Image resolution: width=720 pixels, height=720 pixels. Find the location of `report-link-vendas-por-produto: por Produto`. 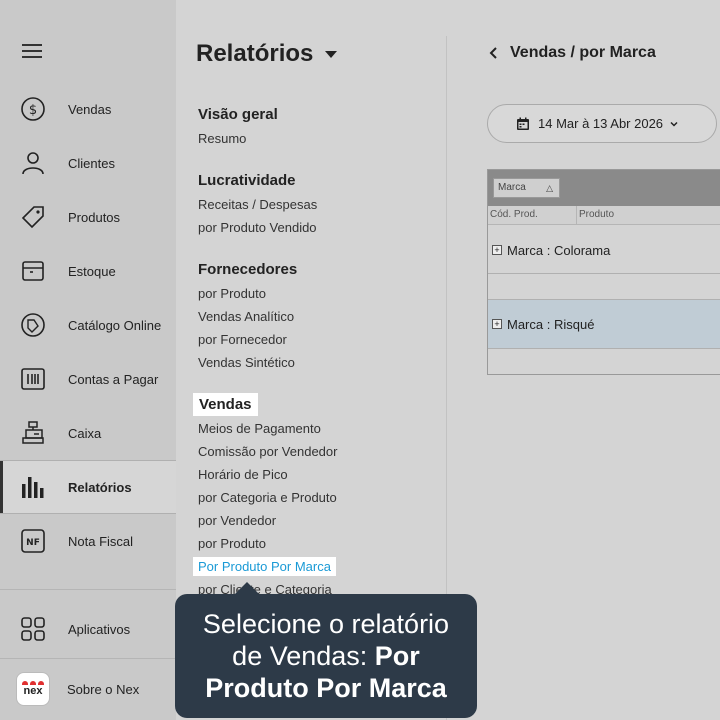

report-link-vendas-por-produto: por Produto is located at coordinates (232, 543).